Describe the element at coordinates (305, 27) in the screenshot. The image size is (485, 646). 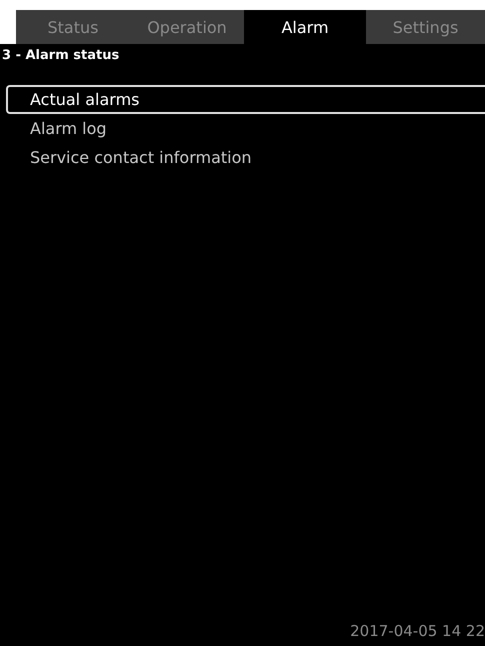
I see `tab: Alarm` at that location.